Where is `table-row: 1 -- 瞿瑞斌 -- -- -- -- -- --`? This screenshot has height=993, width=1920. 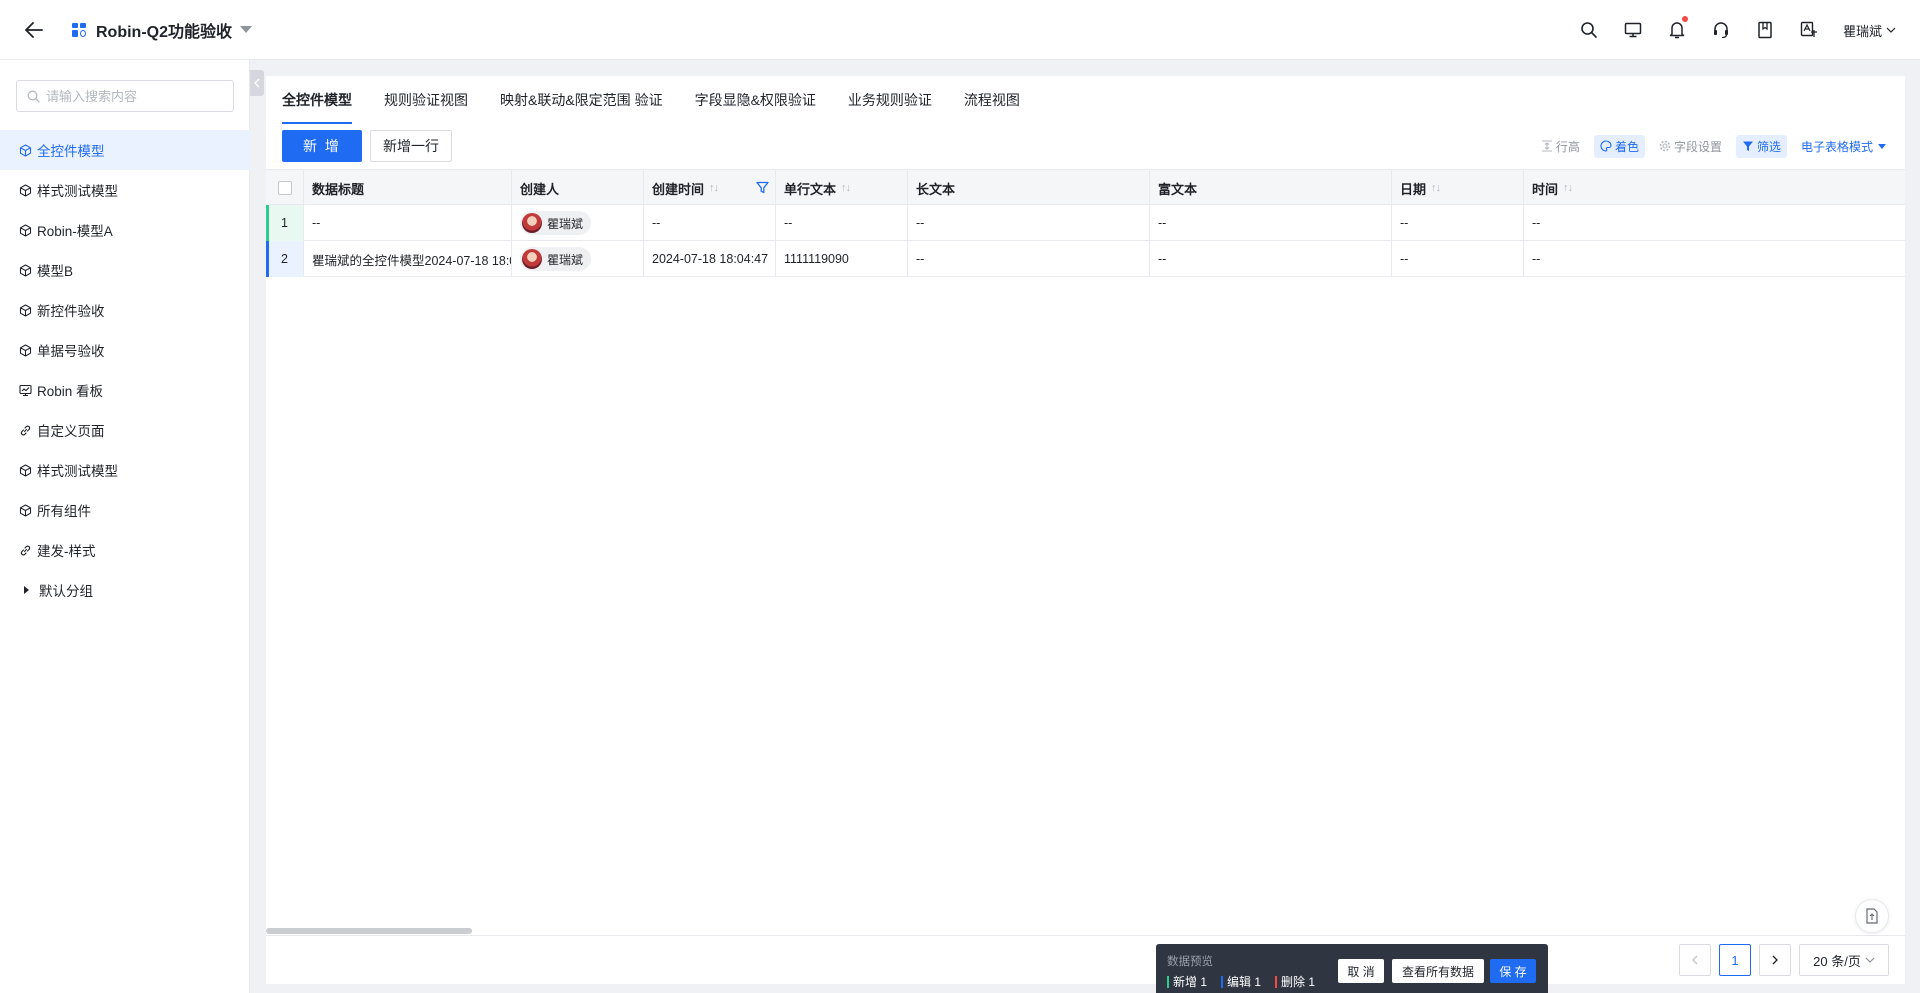 table-row: 1 -- 瞿瑞斌 -- -- -- -- -- -- is located at coordinates (1085, 223).